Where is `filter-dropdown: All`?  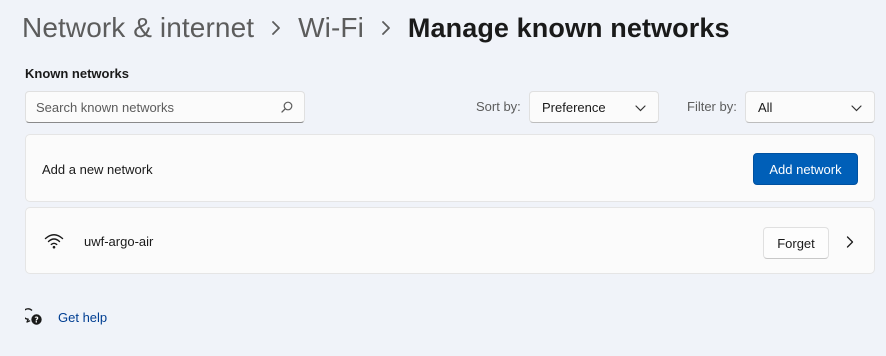 filter-dropdown: All is located at coordinates (810, 107).